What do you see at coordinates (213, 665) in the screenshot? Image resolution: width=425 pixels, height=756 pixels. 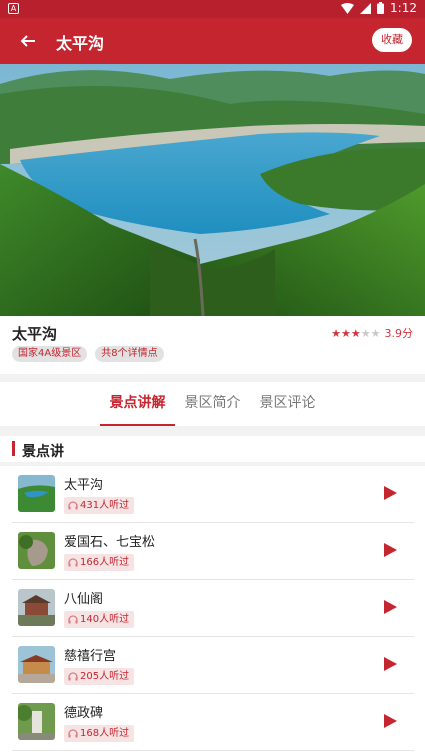 I see `list-item: 慈禧行宫 205人听过` at bounding box center [213, 665].